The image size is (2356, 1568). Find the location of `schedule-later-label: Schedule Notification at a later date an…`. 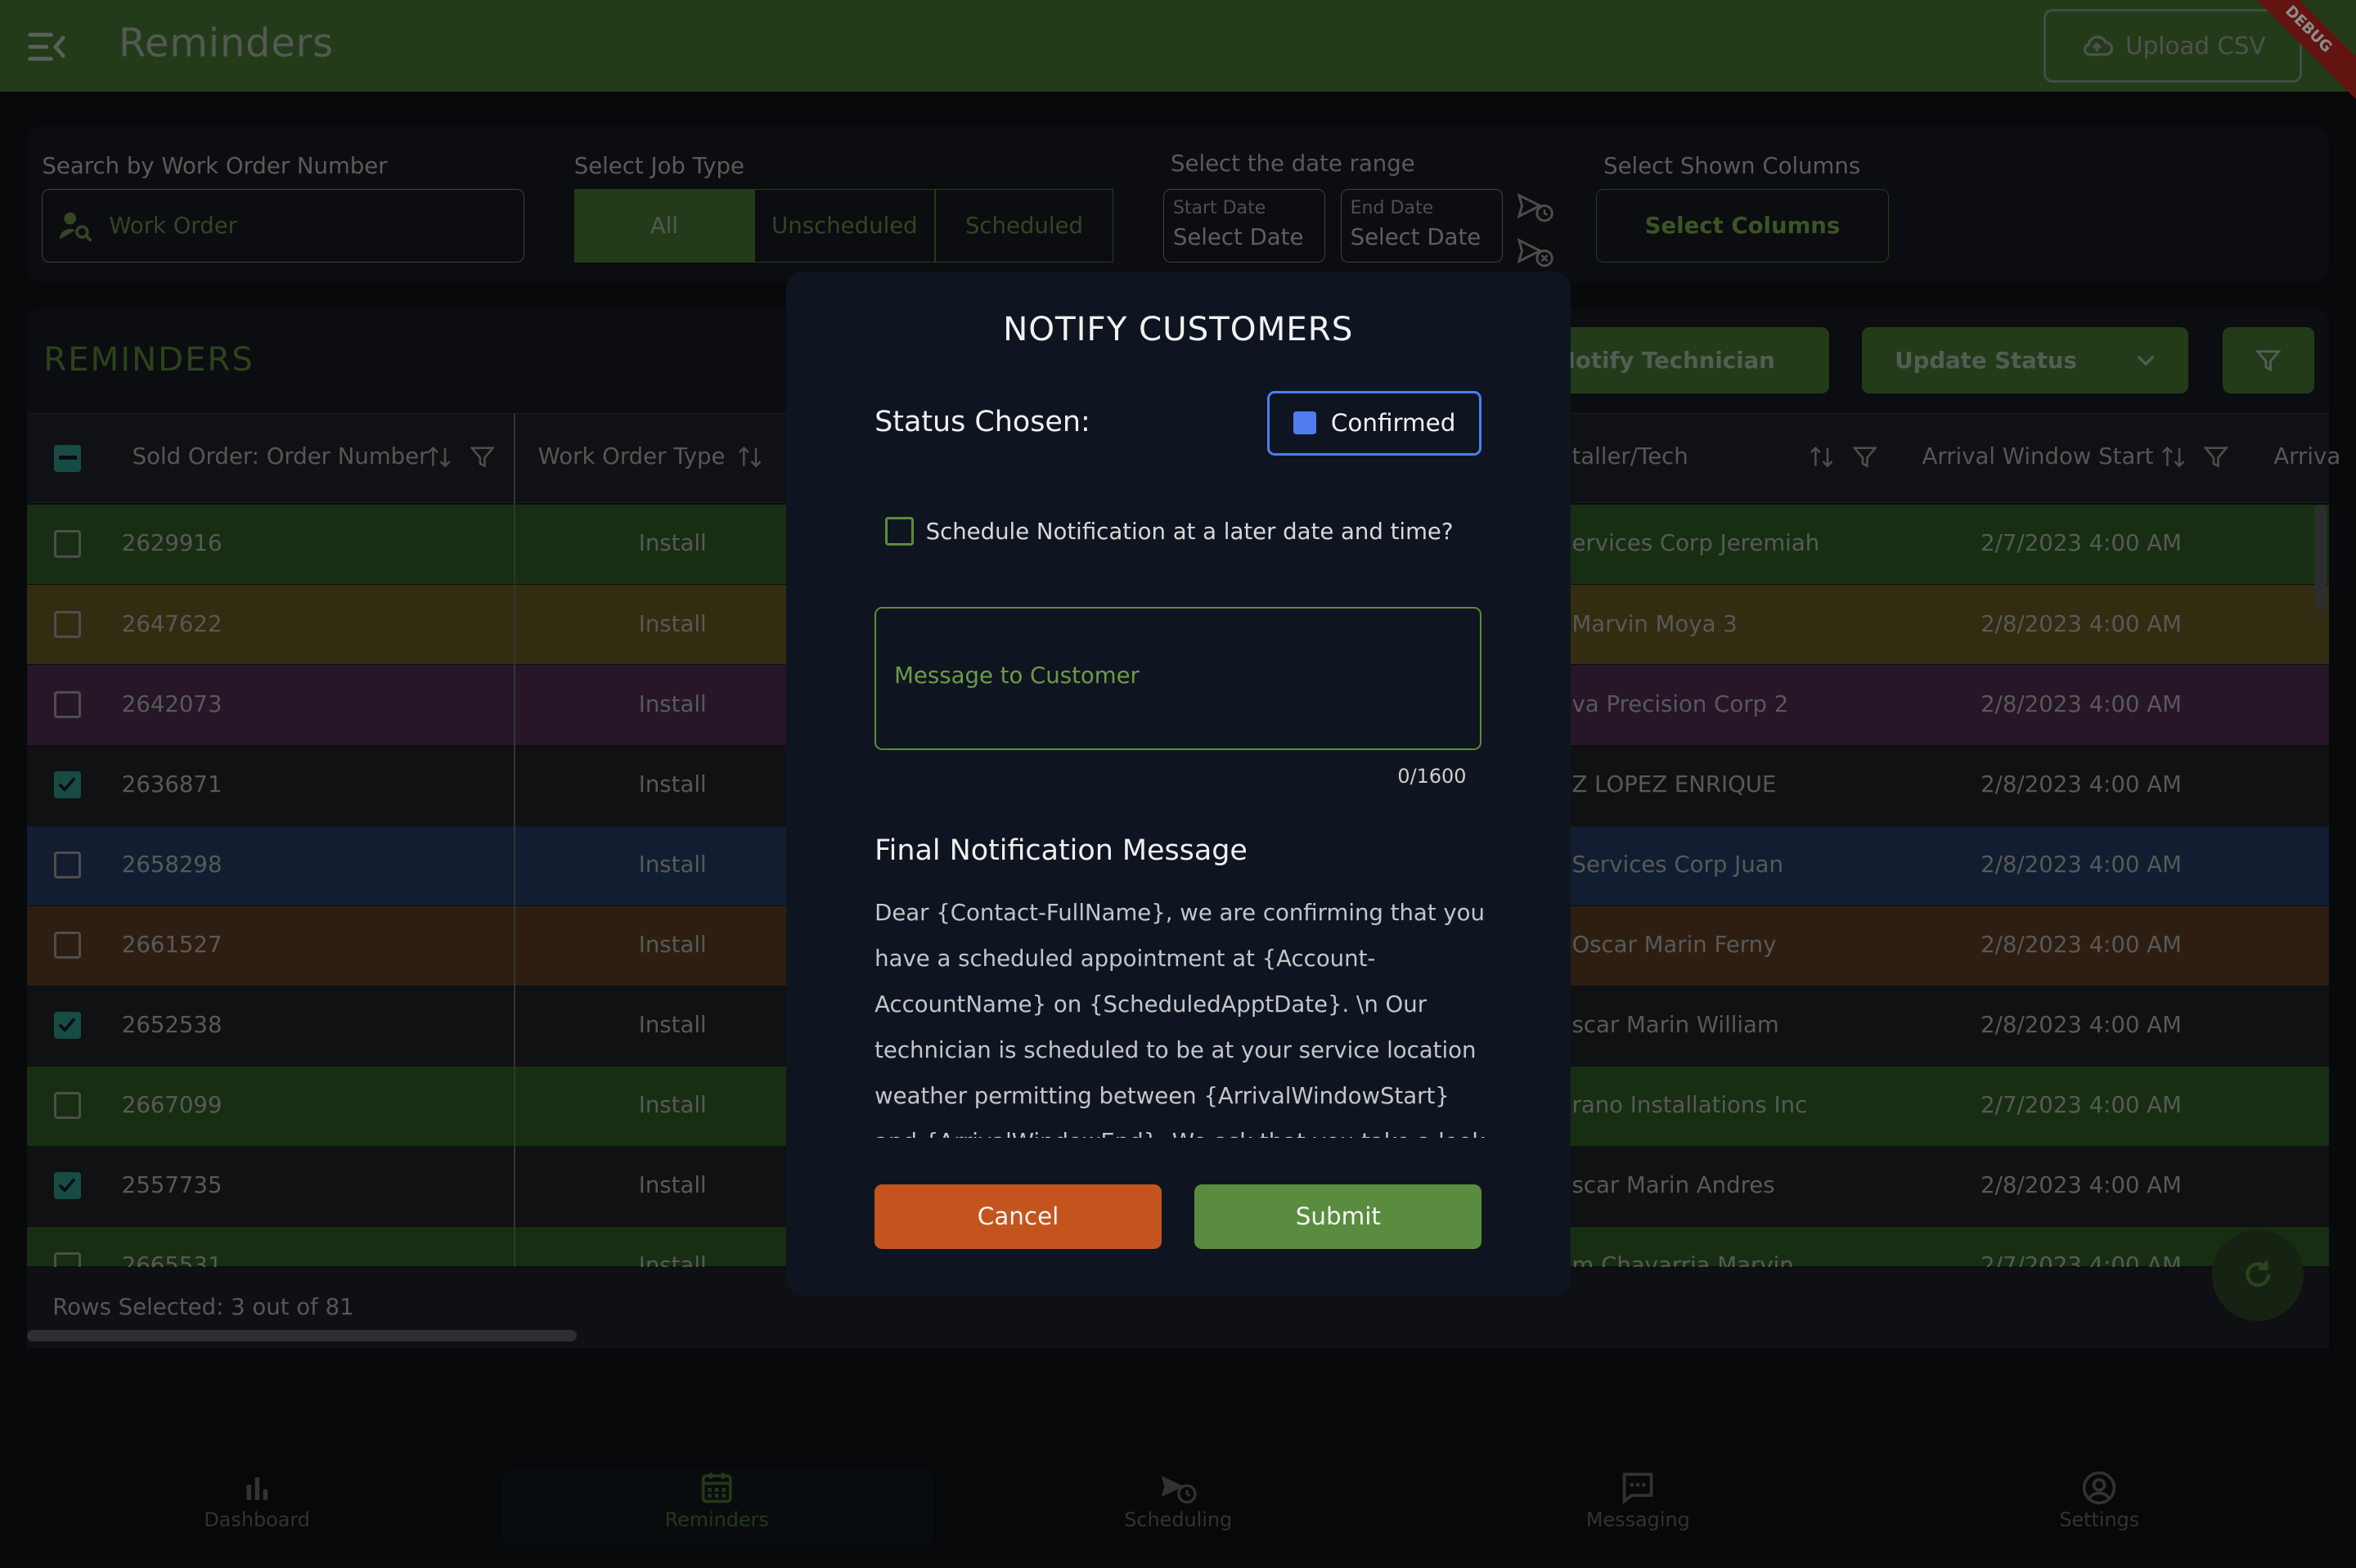

schedule-later-label: Schedule Notification at a later date an… is located at coordinates (1189, 531).